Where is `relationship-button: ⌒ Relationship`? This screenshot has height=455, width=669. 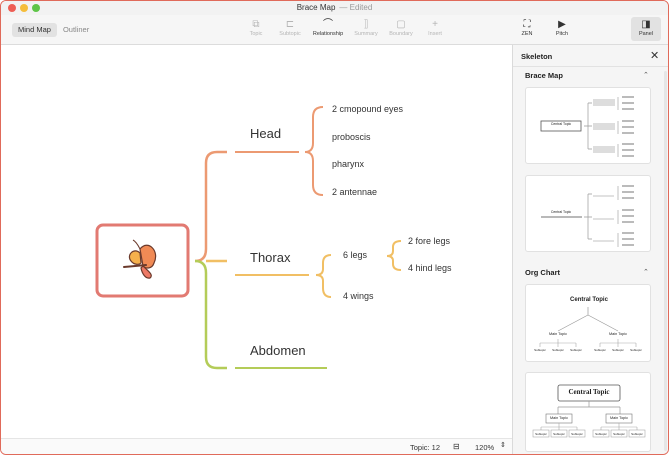
relationship-button: ⌒ Relationship is located at coordinates (328, 28).